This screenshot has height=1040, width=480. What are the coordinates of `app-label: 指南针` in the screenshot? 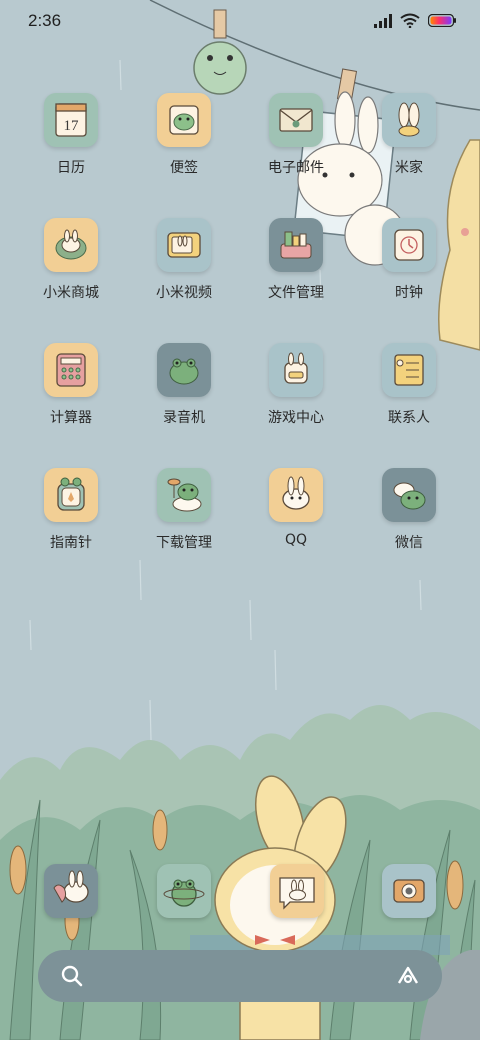 It's located at (71, 543).